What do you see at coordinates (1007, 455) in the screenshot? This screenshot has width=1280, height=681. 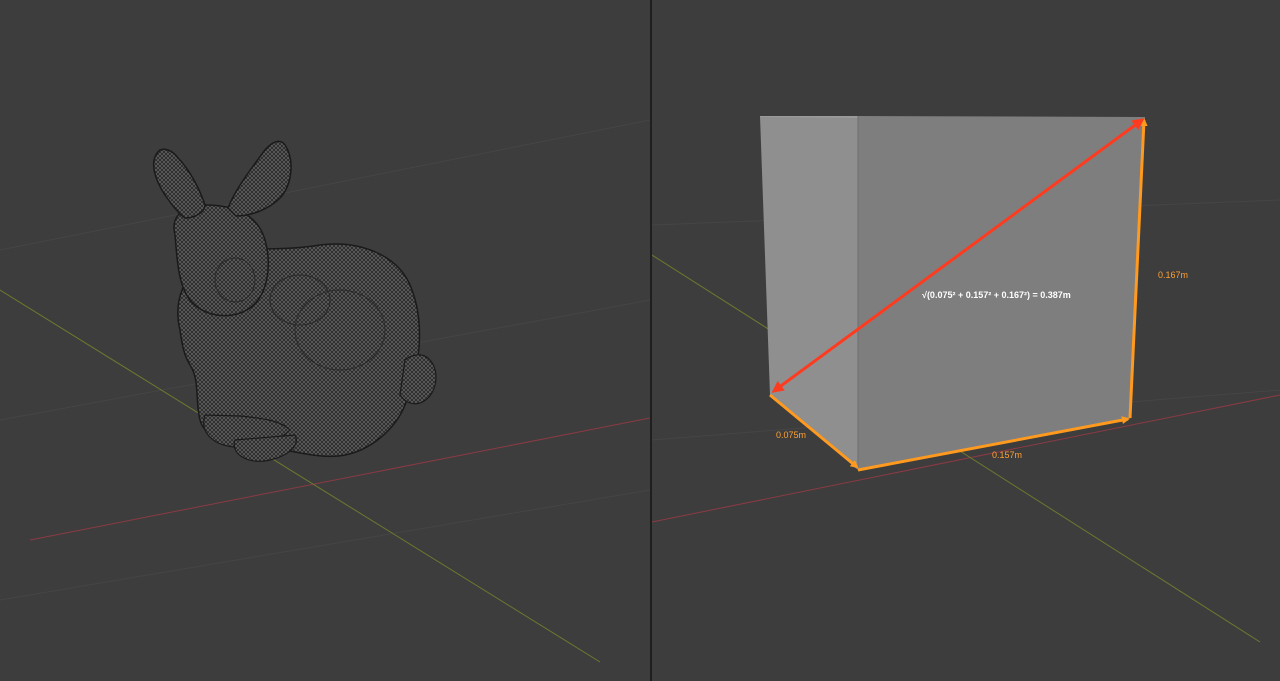 I see `width-label: 0.157m` at bounding box center [1007, 455].